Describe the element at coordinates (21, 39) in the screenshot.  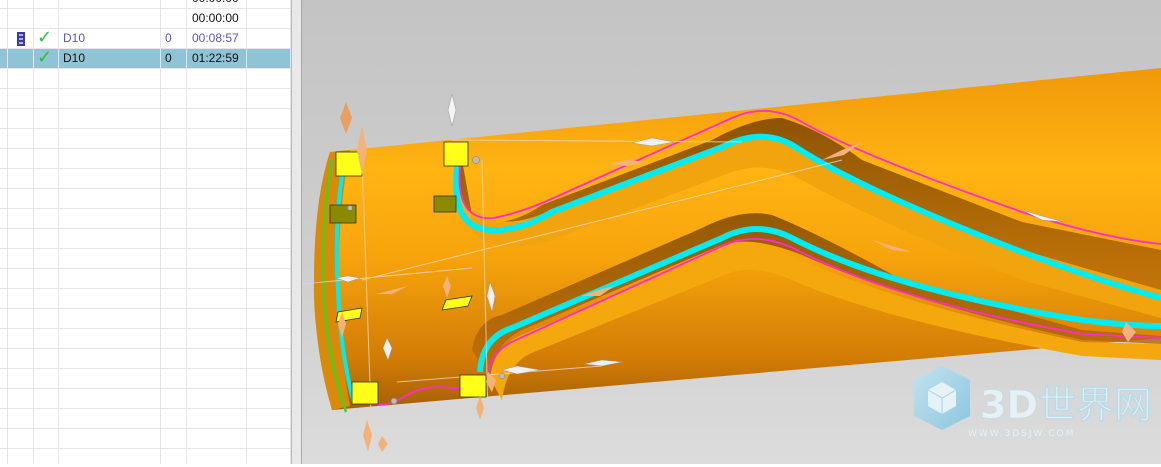
I see `tool-path-icon` at that location.